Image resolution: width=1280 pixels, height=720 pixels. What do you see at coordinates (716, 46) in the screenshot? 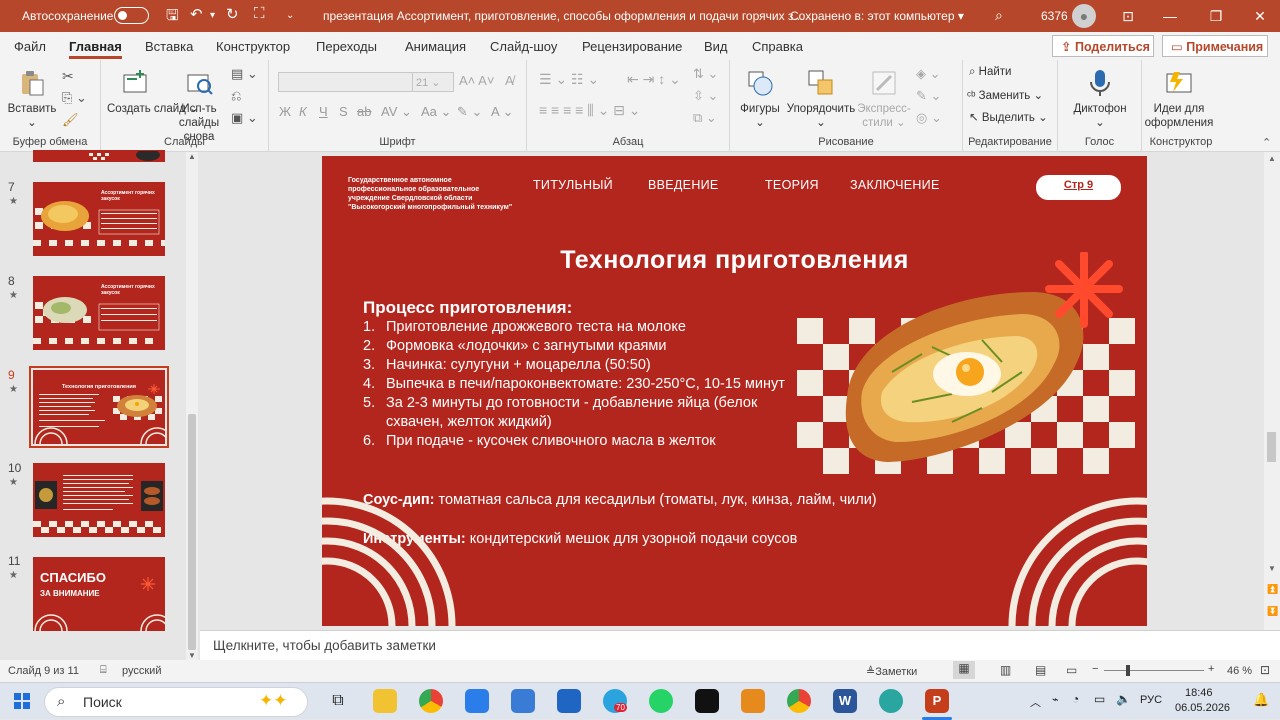
I see `tab-view: Вид` at bounding box center [716, 46].